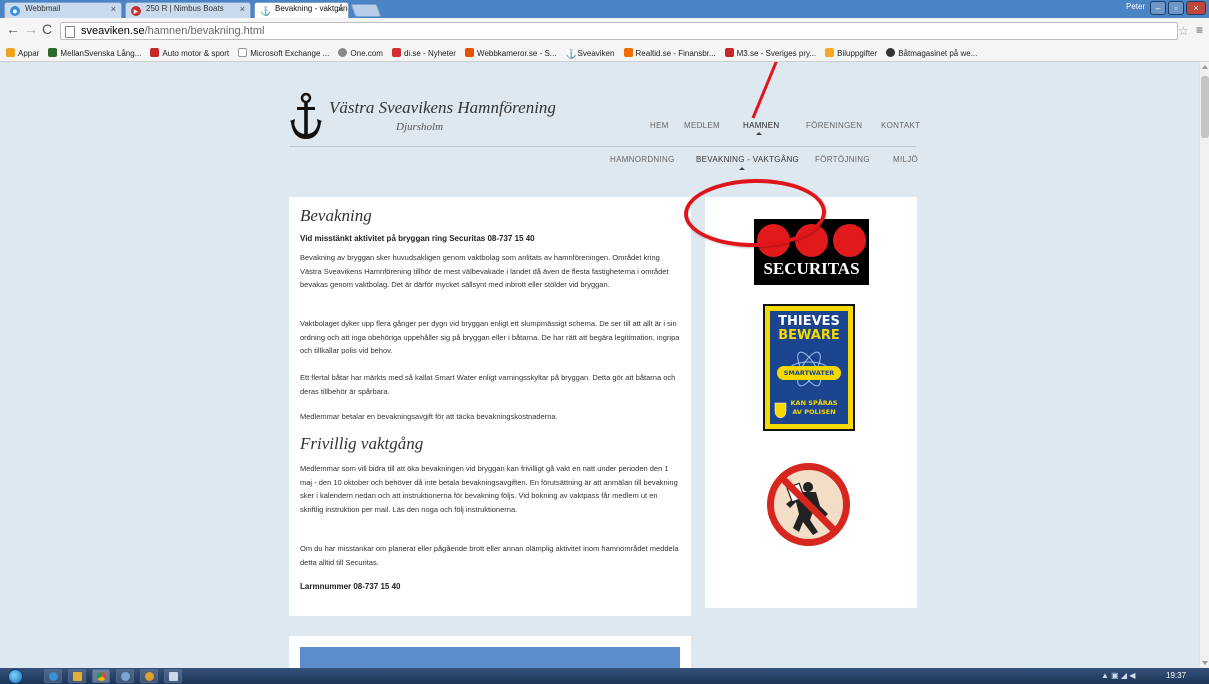 The width and height of the screenshot is (1209, 684). Describe the element at coordinates (834, 125) in the screenshot. I see `nav-foreningen: FÖRENINGEN` at that location.